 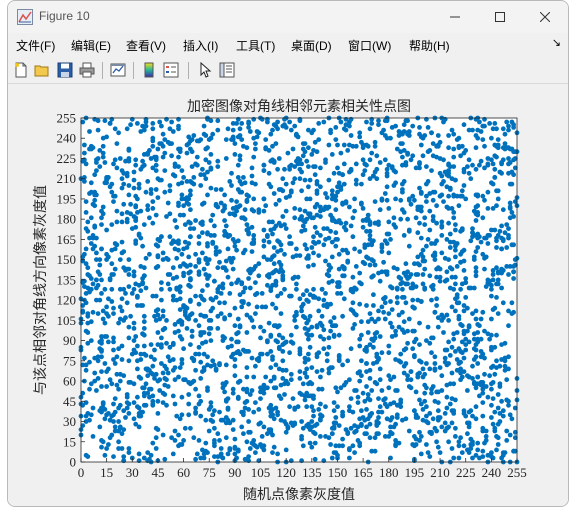 I want to click on menu-desktop: 桌面(D), so click(x=311, y=45).